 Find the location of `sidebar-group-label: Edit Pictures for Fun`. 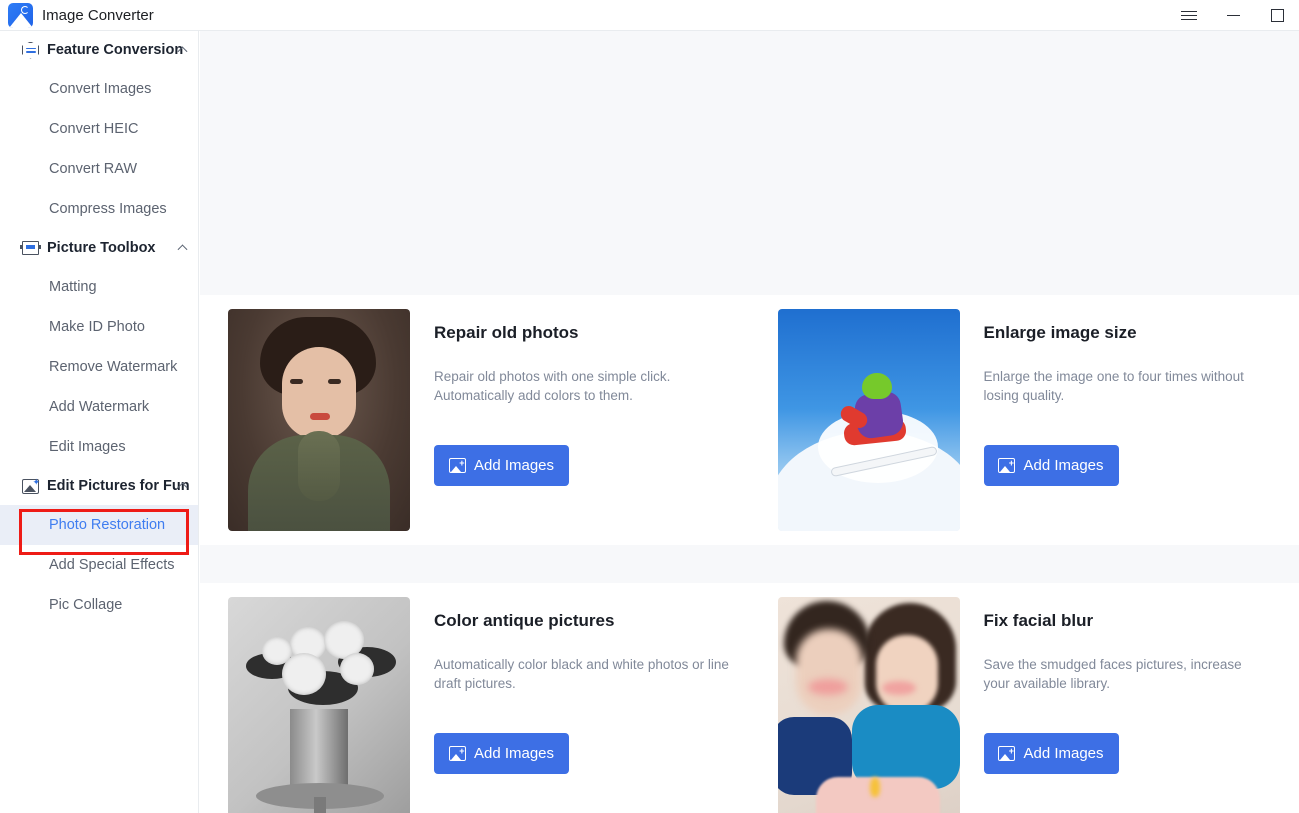

sidebar-group-label: Edit Pictures for Fun is located at coordinates (118, 486).